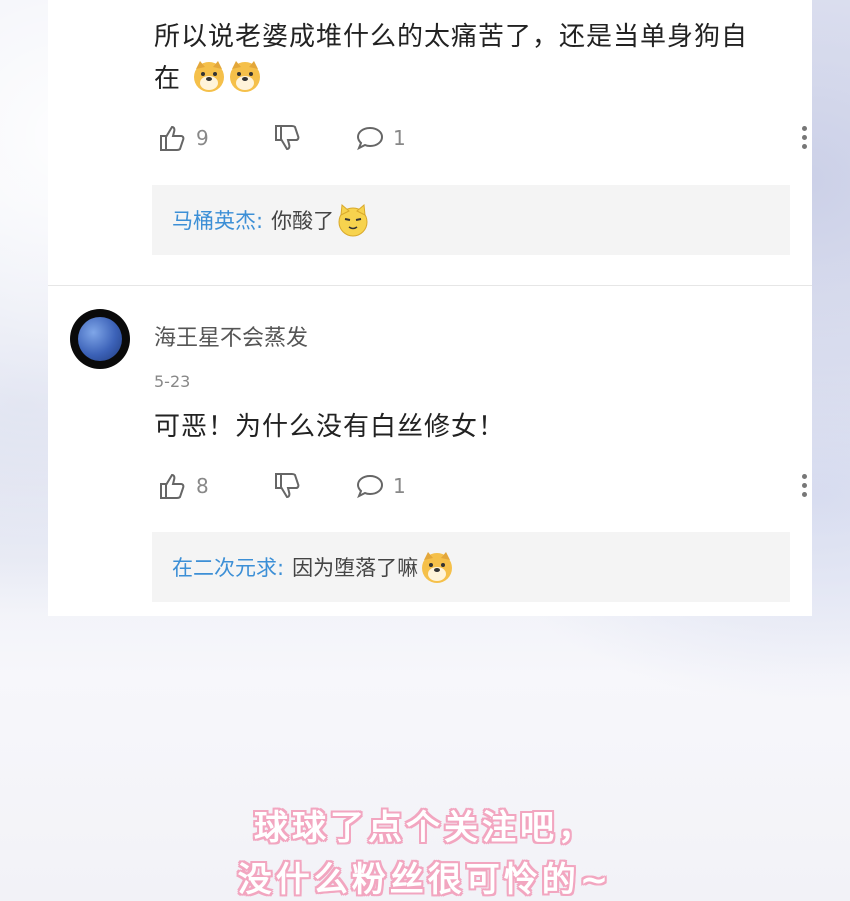  What do you see at coordinates (353, 220) in the screenshot?
I see `cat-emoji-icon` at bounding box center [353, 220].